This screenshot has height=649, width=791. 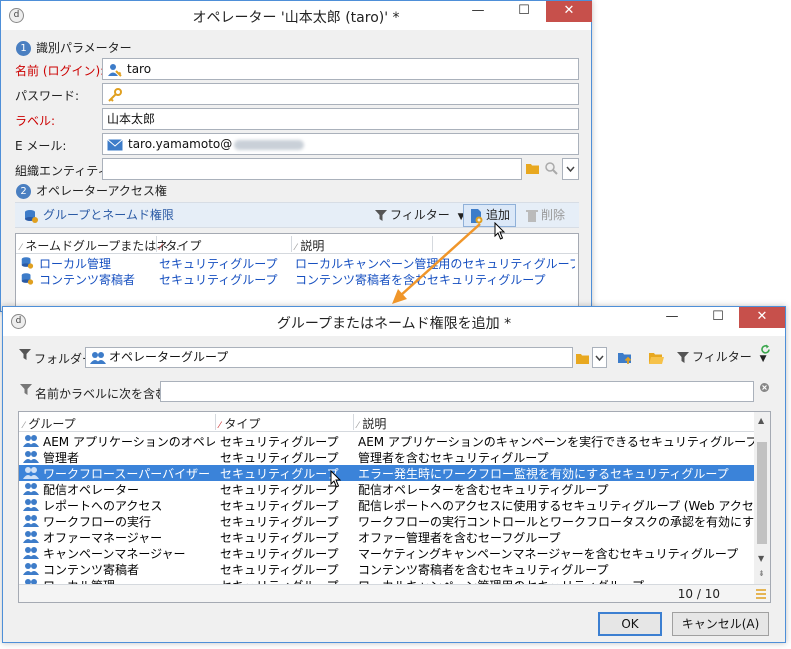 What do you see at coordinates (386, 457) in the screenshot?
I see `list-item: 管理者 セキュリティグループ 管理者を含むセキュリティグループ` at bounding box center [386, 457].